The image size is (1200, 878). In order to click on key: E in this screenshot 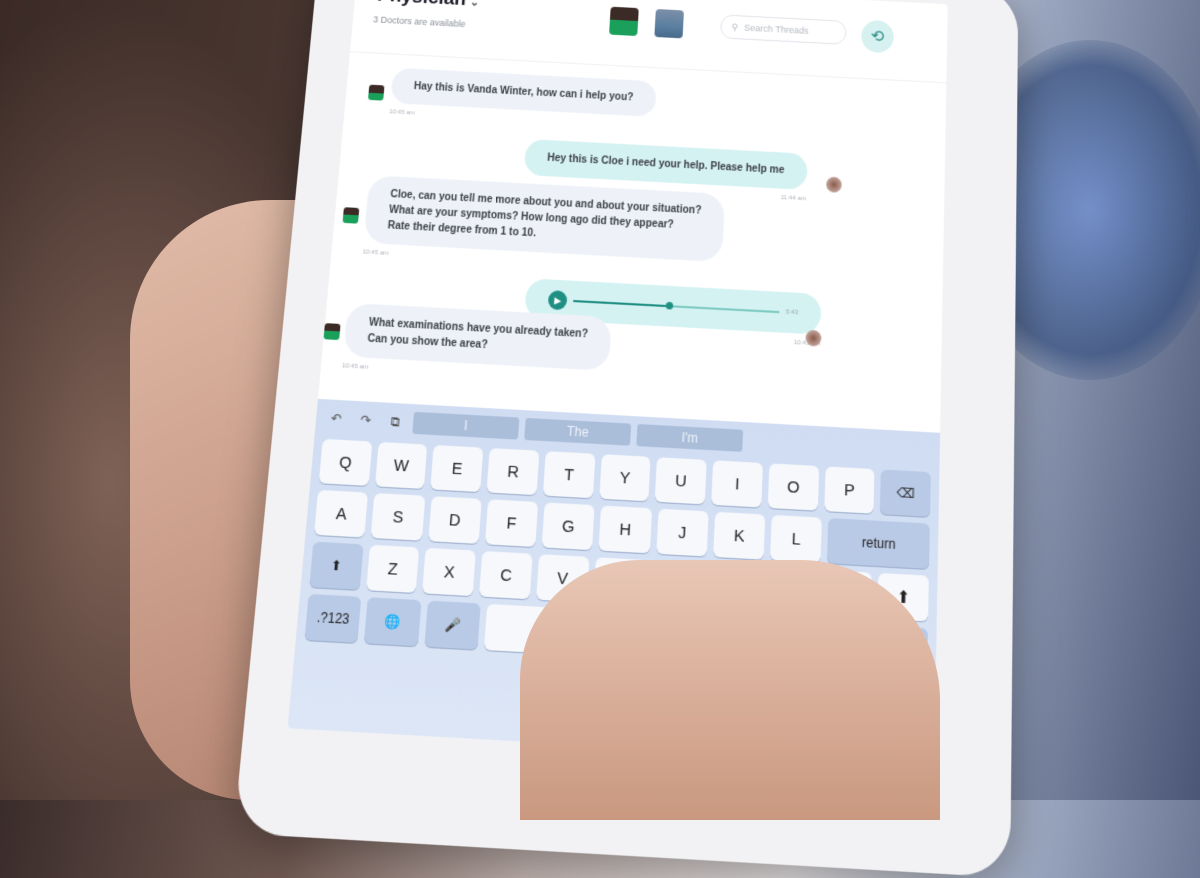, I will do `click(457, 468)`.